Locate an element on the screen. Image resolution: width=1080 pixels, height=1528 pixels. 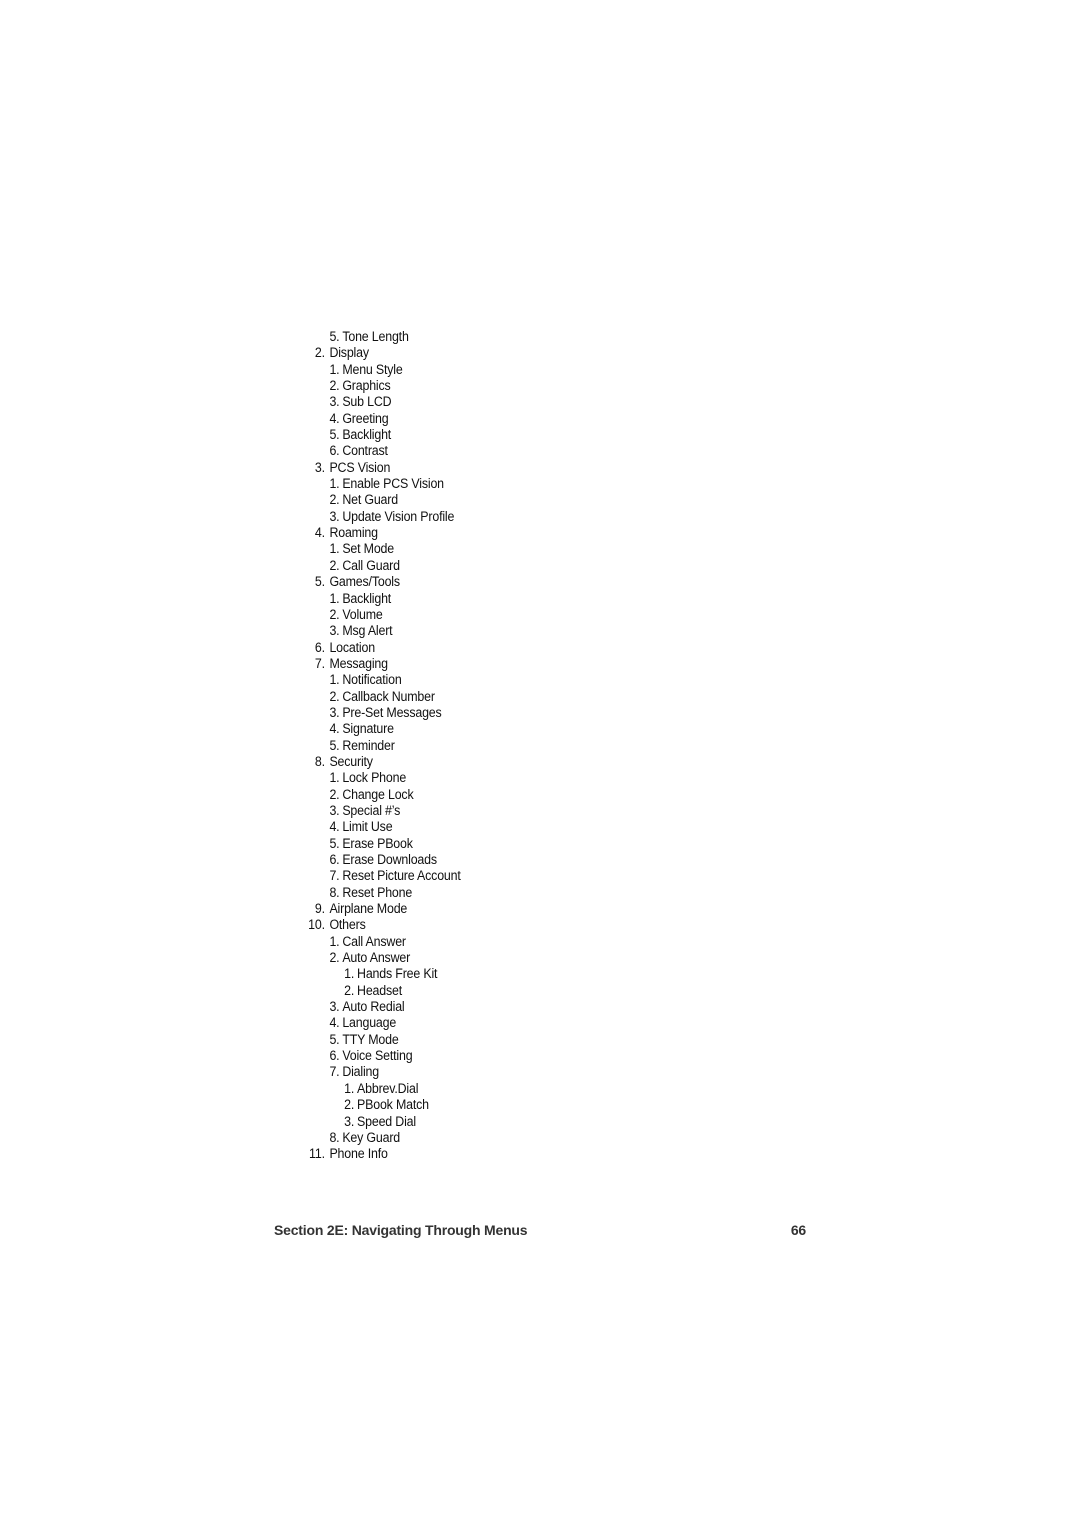
menu-item-label: Reset Picture Account is located at coordinates (401, 876).